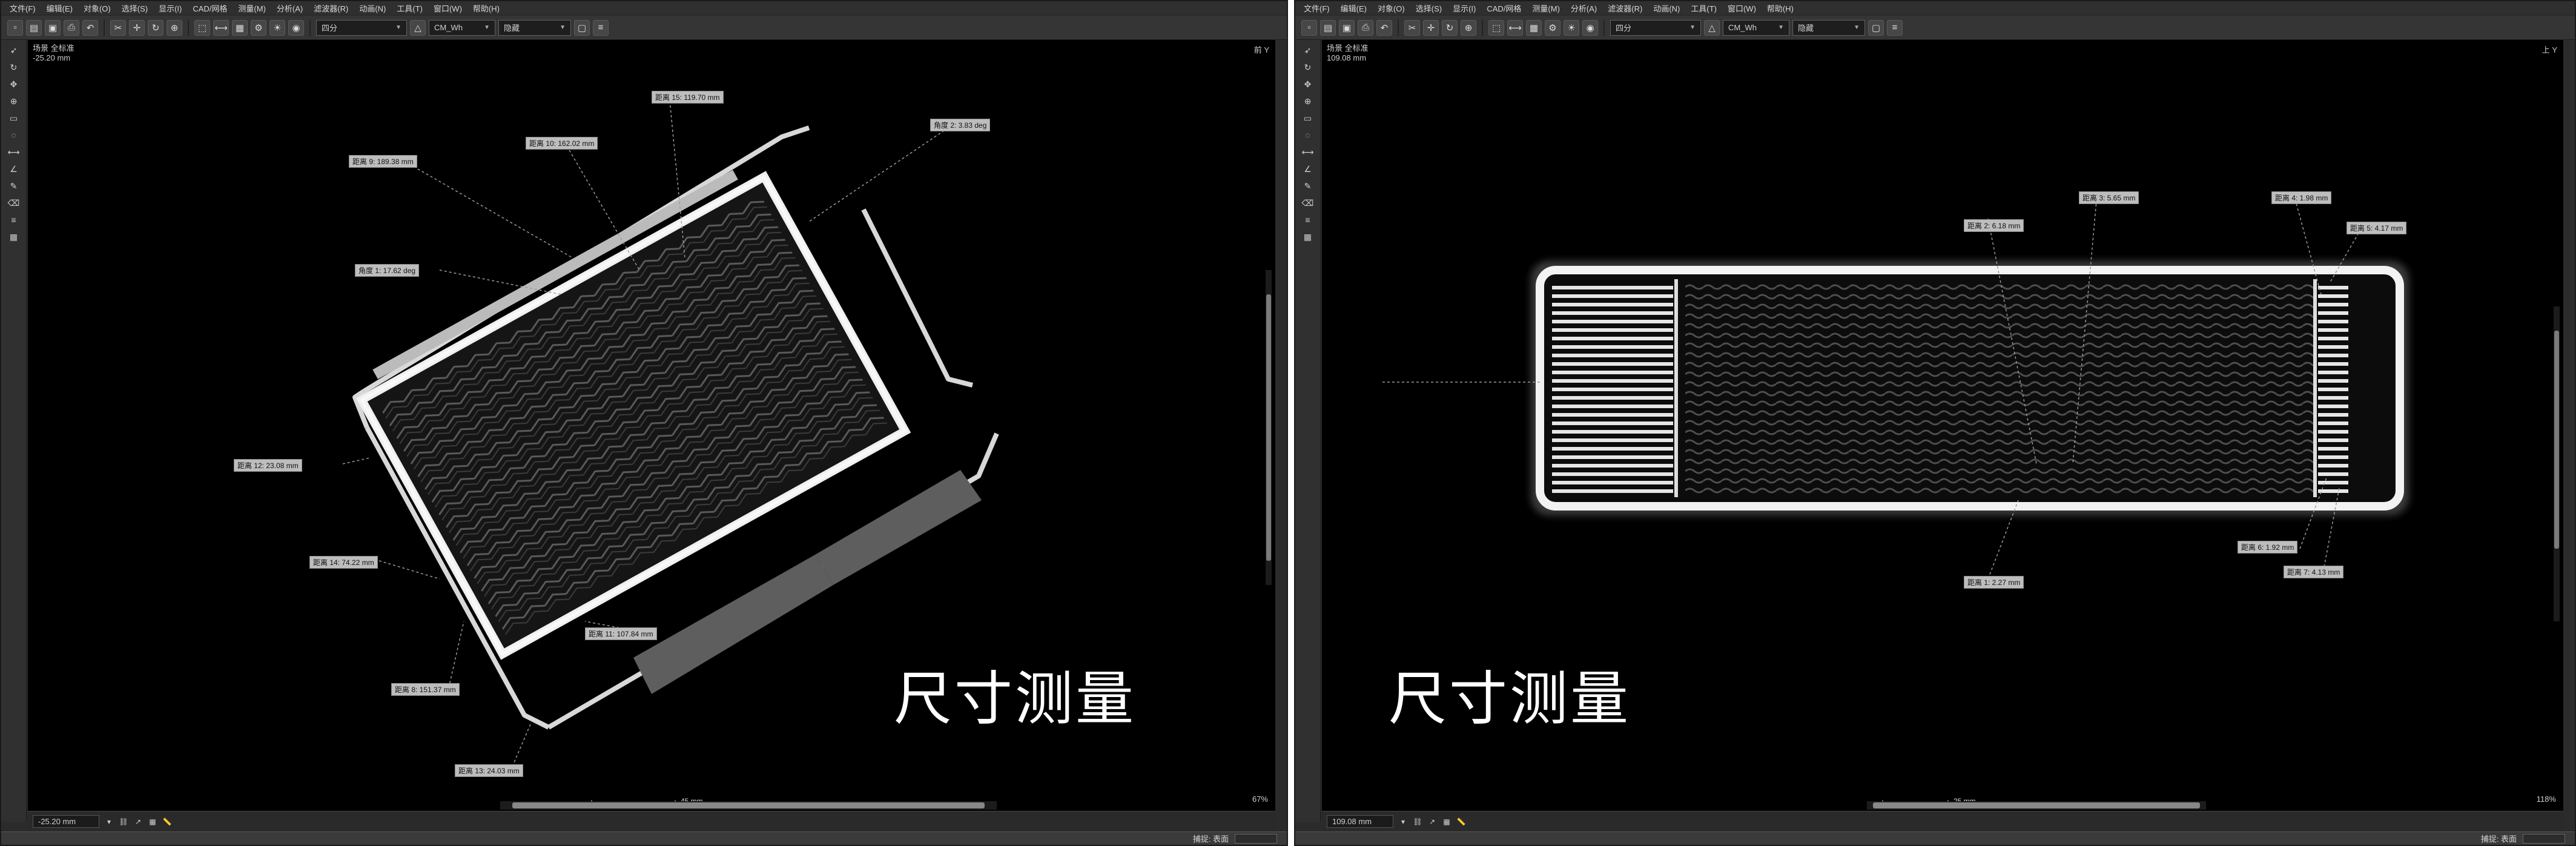  I want to click on measurement-label: 距离 9: 189.38 mm, so click(383, 161).